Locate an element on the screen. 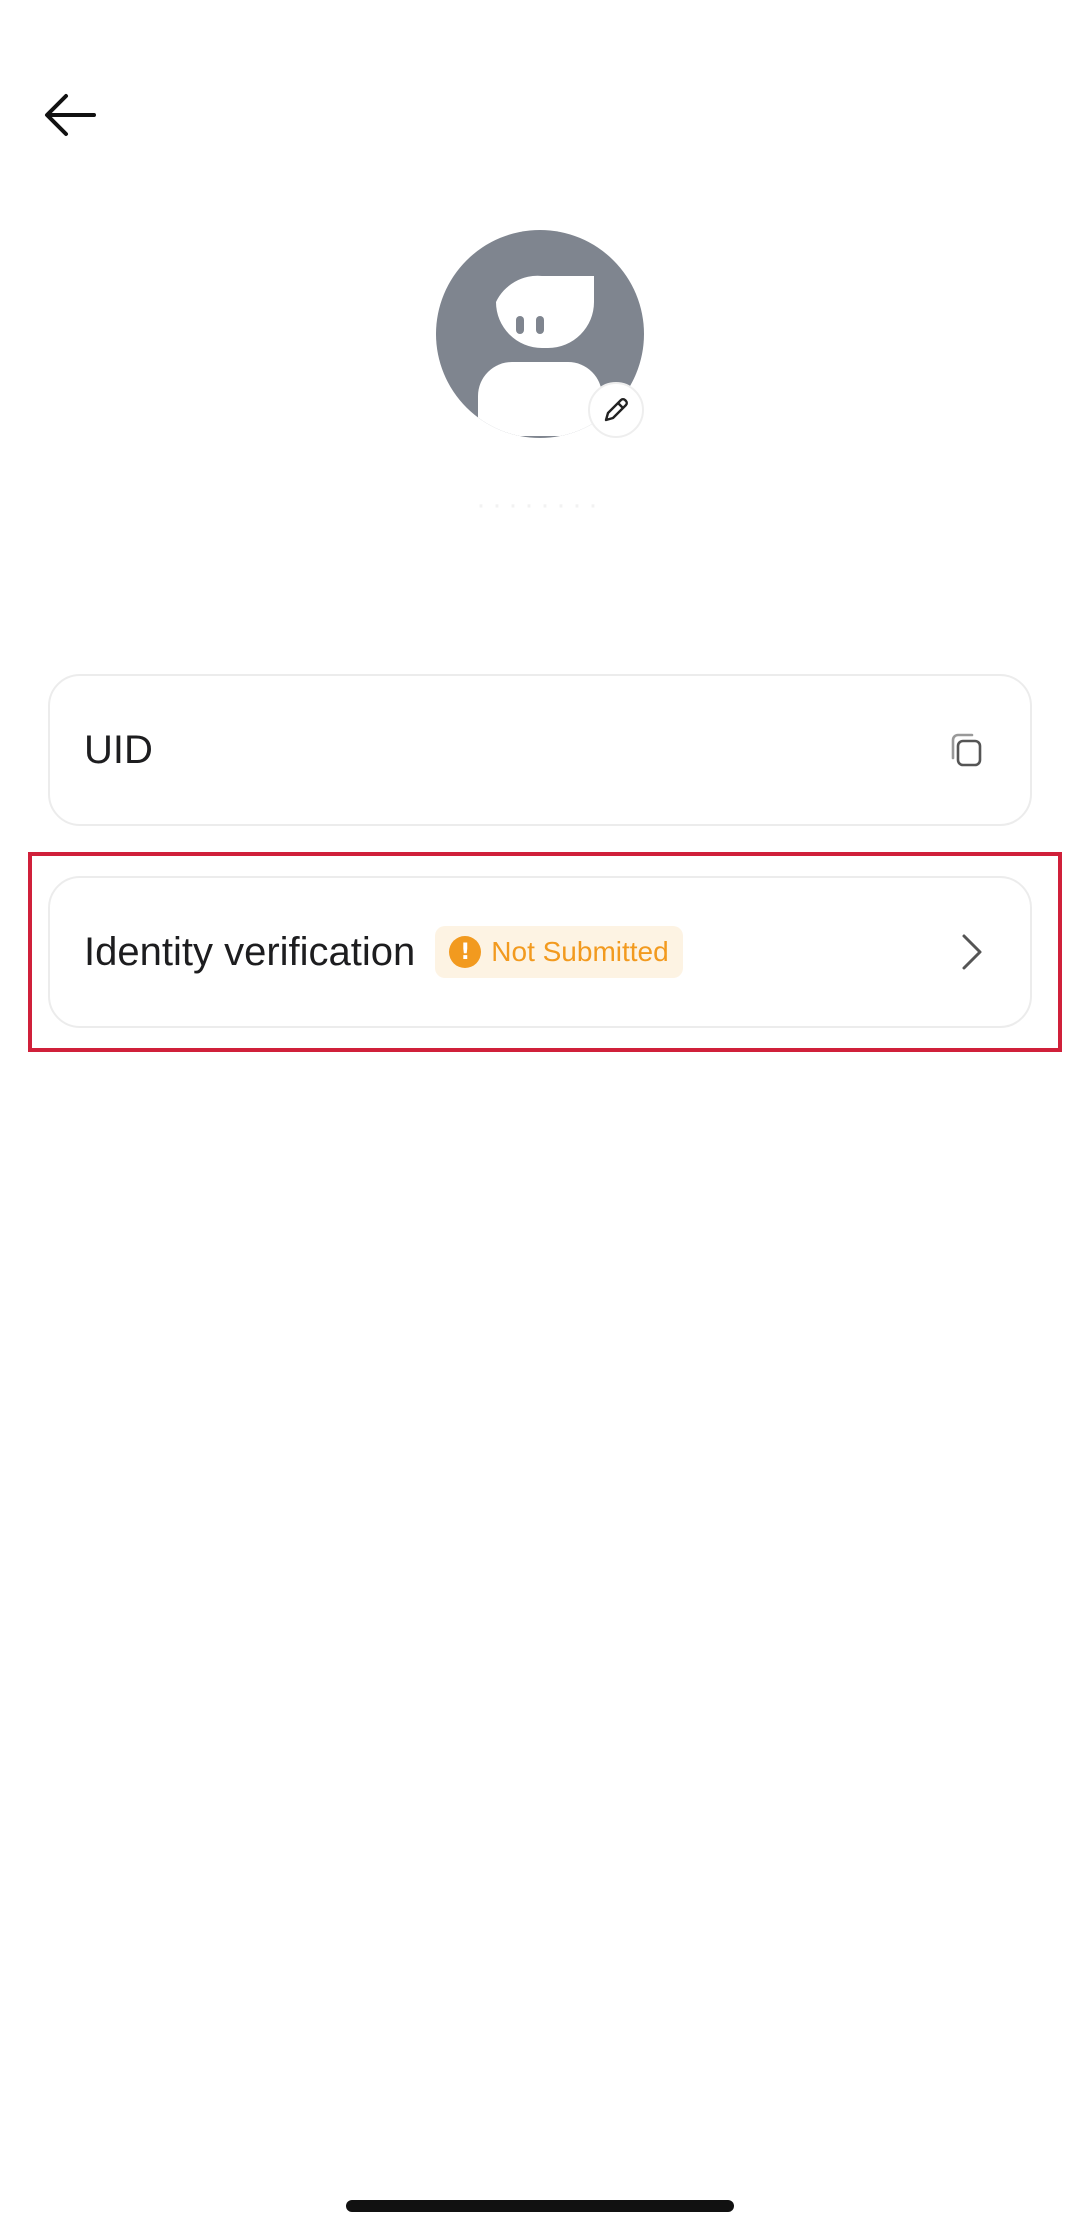 The width and height of the screenshot is (1080, 2236). edit-avatar-button is located at coordinates (616, 410).